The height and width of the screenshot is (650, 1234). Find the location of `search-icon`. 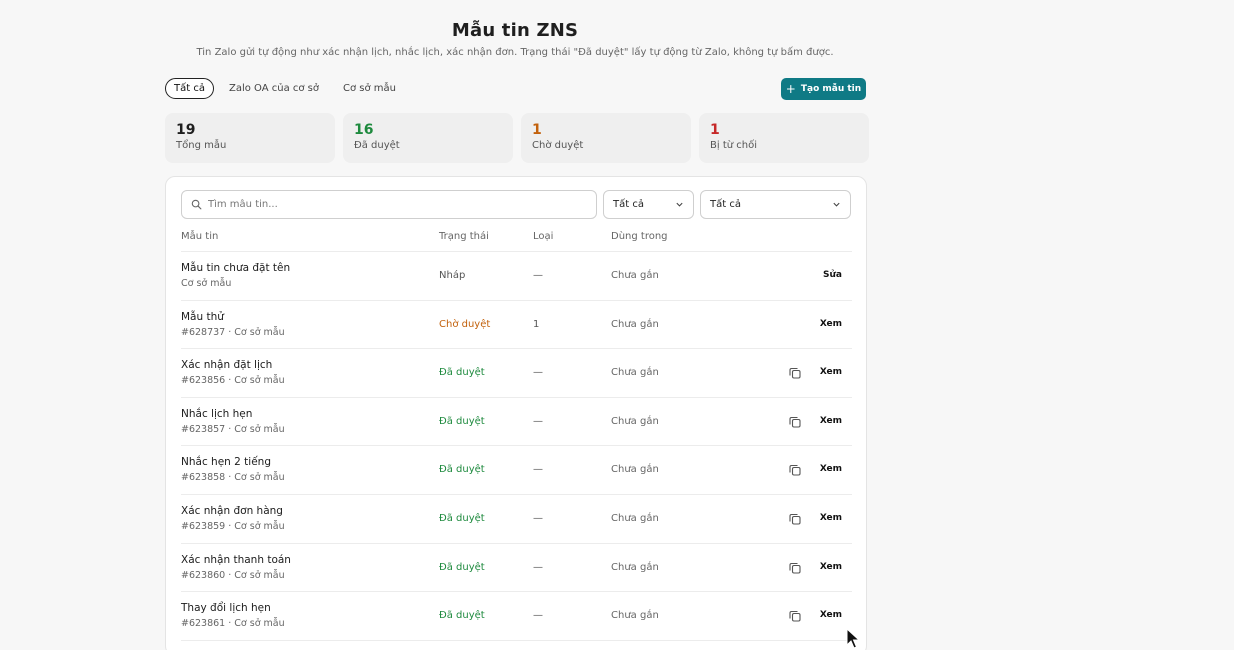

search-icon is located at coordinates (196, 204).